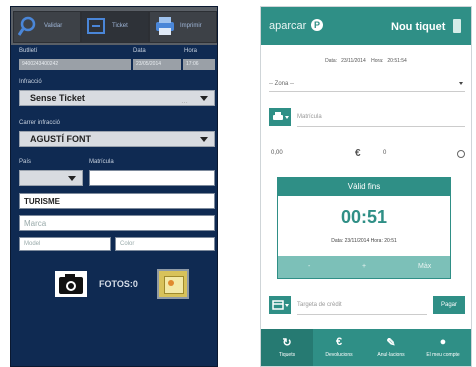  Describe the element at coordinates (391, 355) in the screenshot. I see `nav-label: Anul·lacions` at that location.